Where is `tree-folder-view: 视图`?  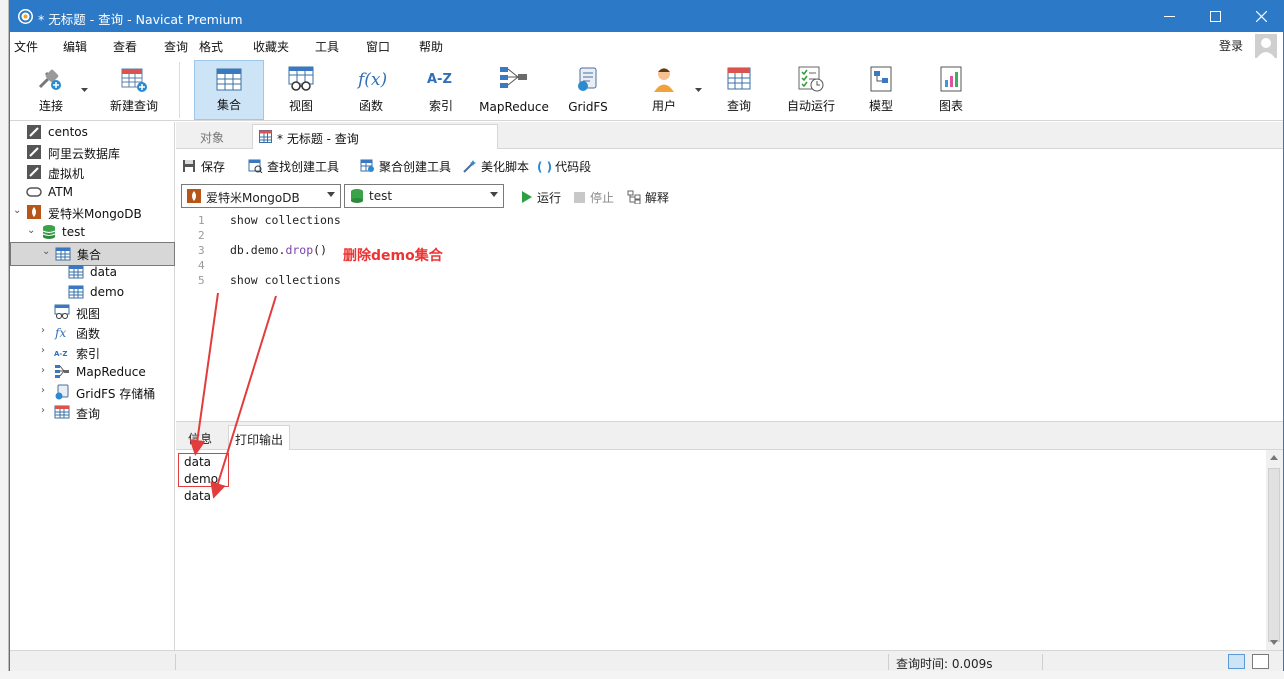
tree-folder-view: 视图 is located at coordinates (92, 312).